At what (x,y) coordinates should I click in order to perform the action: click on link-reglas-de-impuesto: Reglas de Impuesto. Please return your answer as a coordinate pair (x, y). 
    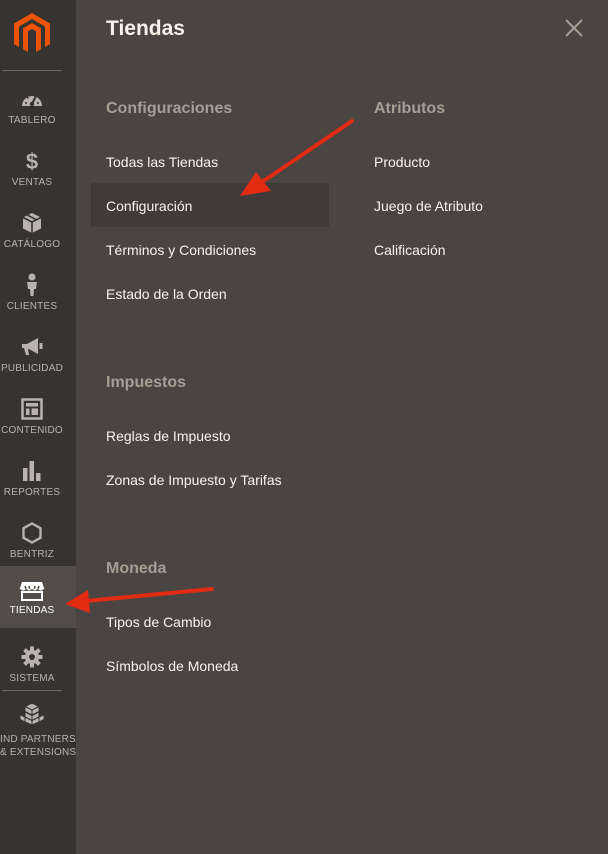
    Looking at the image, I should click on (168, 436).